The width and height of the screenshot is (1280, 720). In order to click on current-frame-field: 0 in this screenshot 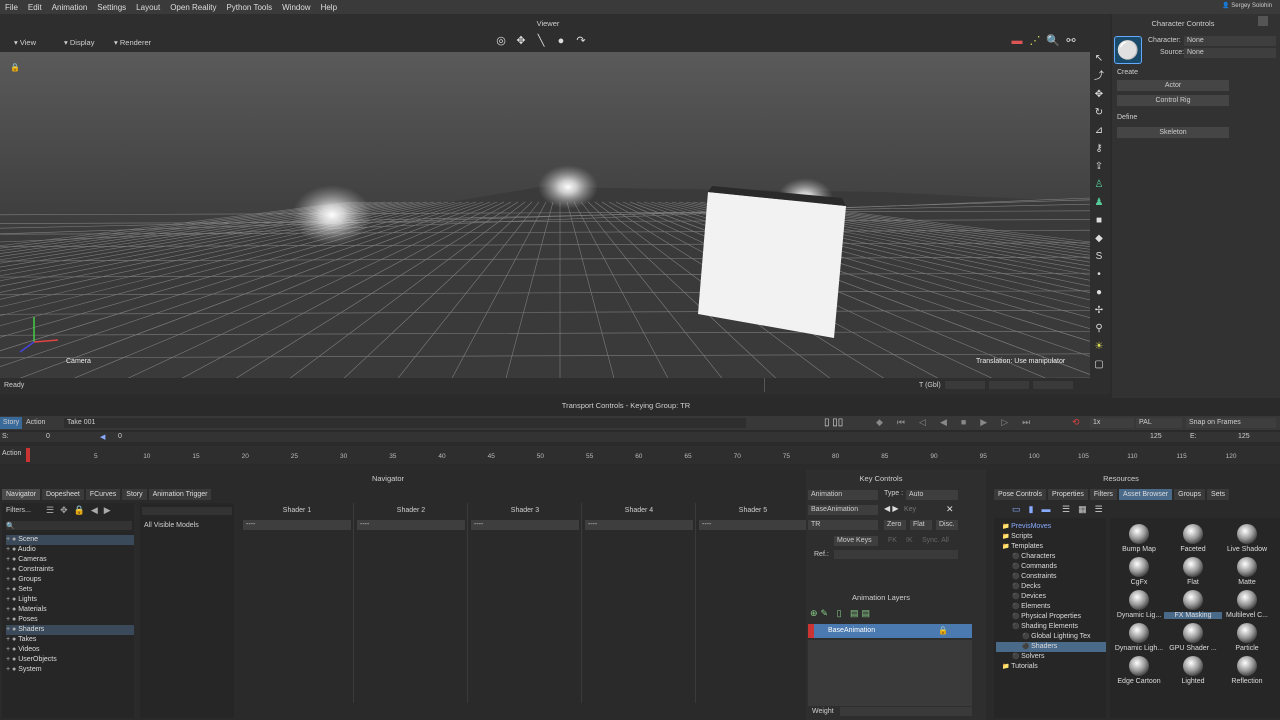, I will do `click(120, 436)`.